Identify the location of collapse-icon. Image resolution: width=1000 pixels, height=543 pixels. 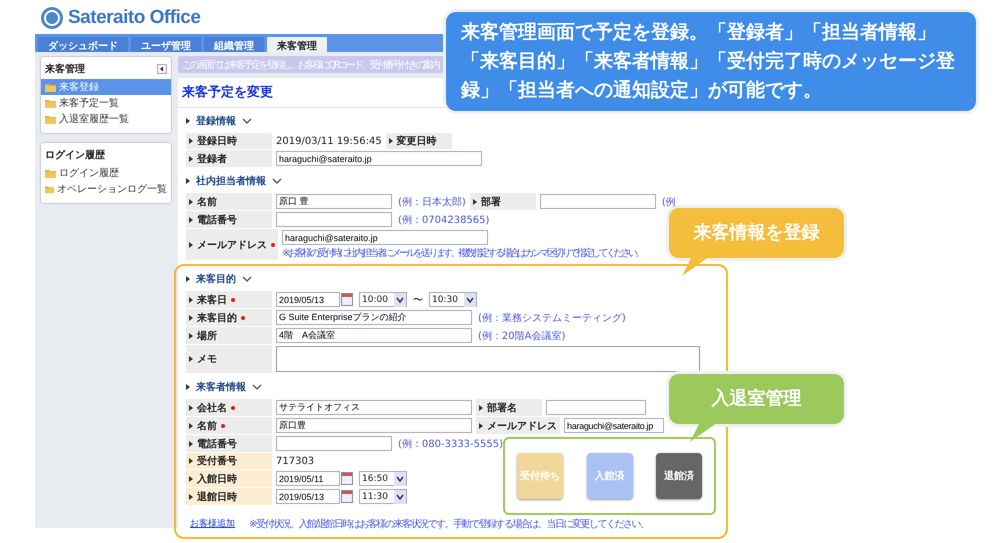
(162, 69).